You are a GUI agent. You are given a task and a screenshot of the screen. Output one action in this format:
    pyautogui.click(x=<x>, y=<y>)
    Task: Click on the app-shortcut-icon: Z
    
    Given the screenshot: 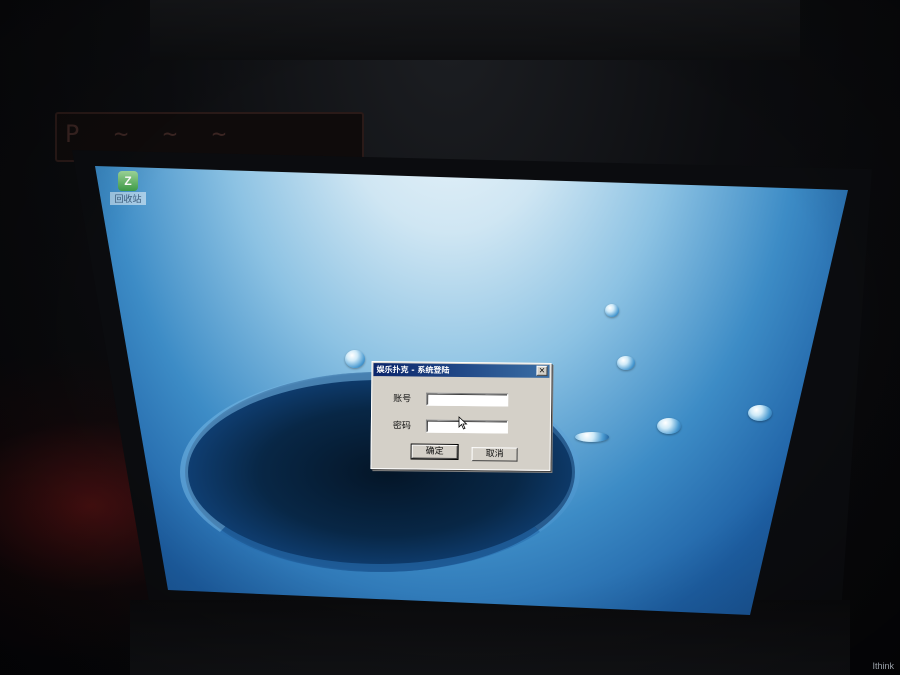 What is the action you would take?
    pyautogui.click(x=128, y=181)
    